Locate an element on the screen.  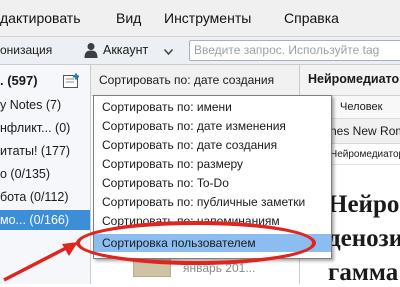
sidebar-item-quotes: итаты! (177) is located at coordinates (45, 151).